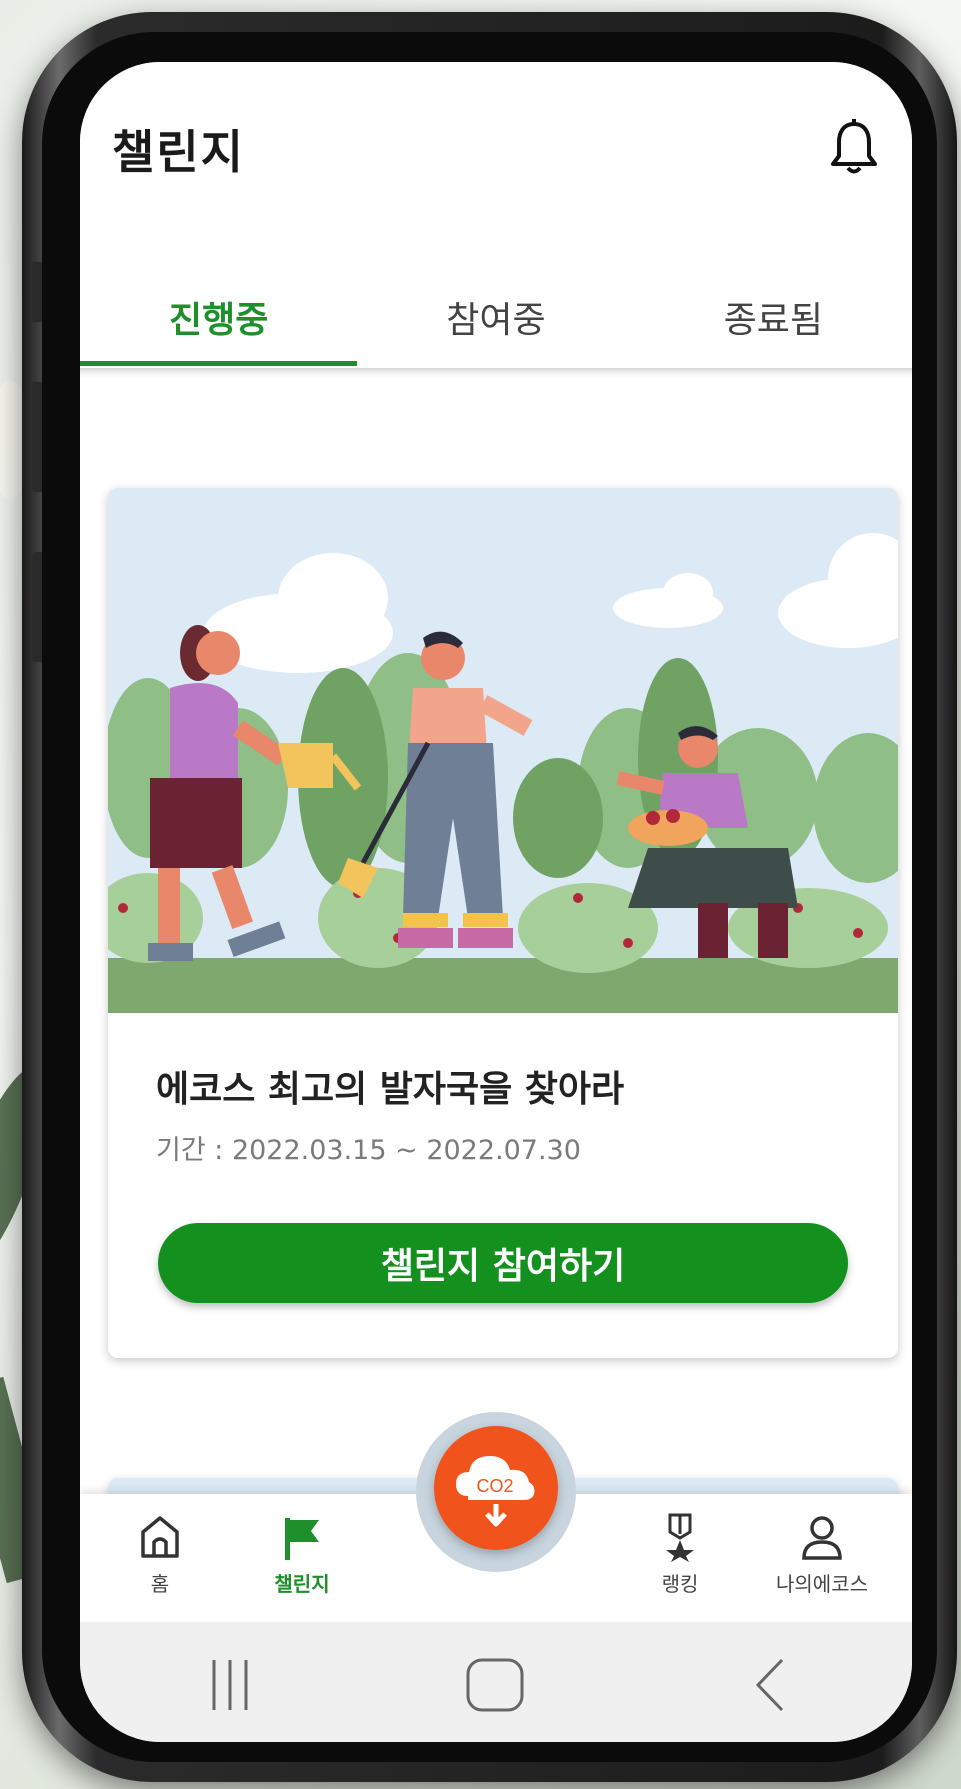 The height and width of the screenshot is (1789, 961). I want to click on home-square-icon, so click(495, 1685).